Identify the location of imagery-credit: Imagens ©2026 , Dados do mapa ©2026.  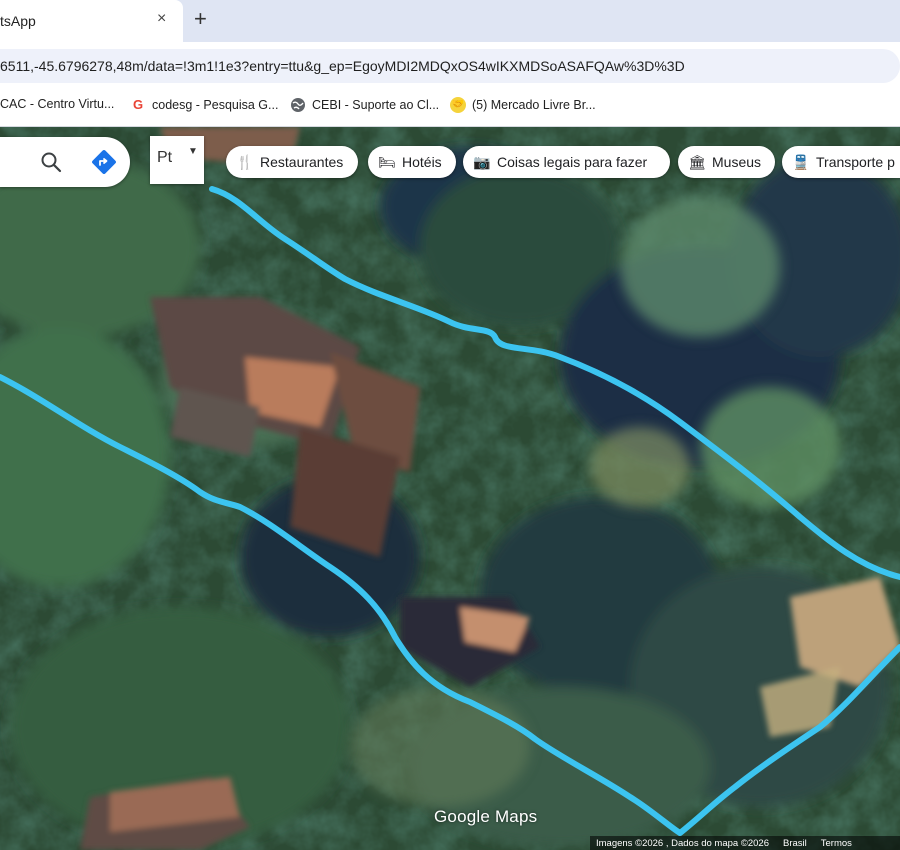
(682, 843).